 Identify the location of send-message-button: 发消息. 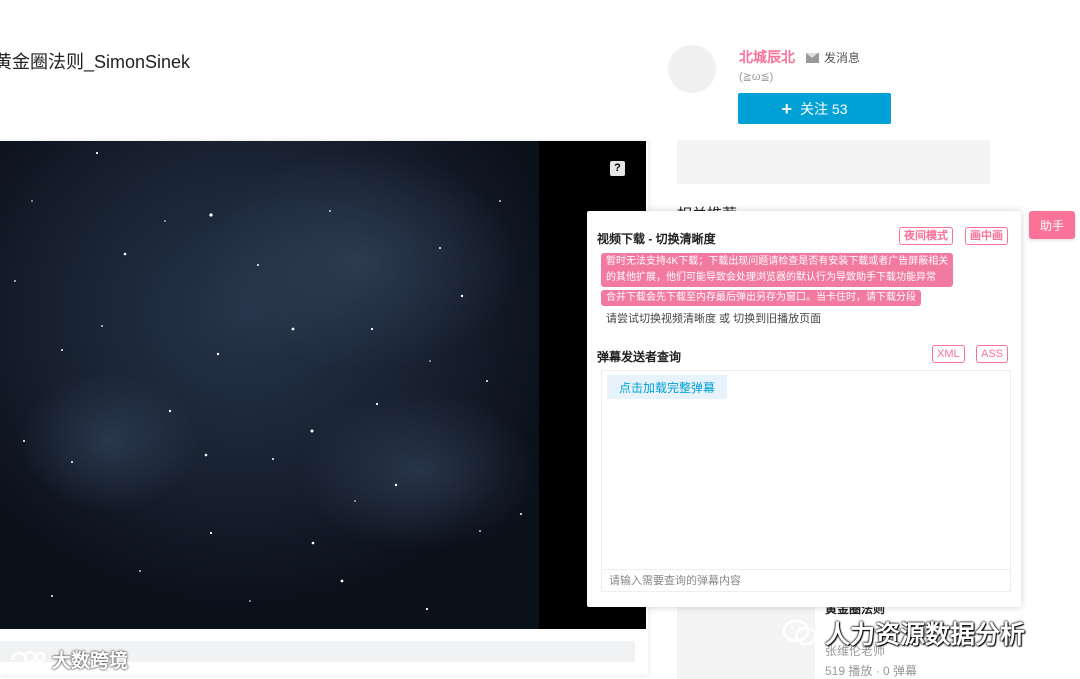
(833, 57).